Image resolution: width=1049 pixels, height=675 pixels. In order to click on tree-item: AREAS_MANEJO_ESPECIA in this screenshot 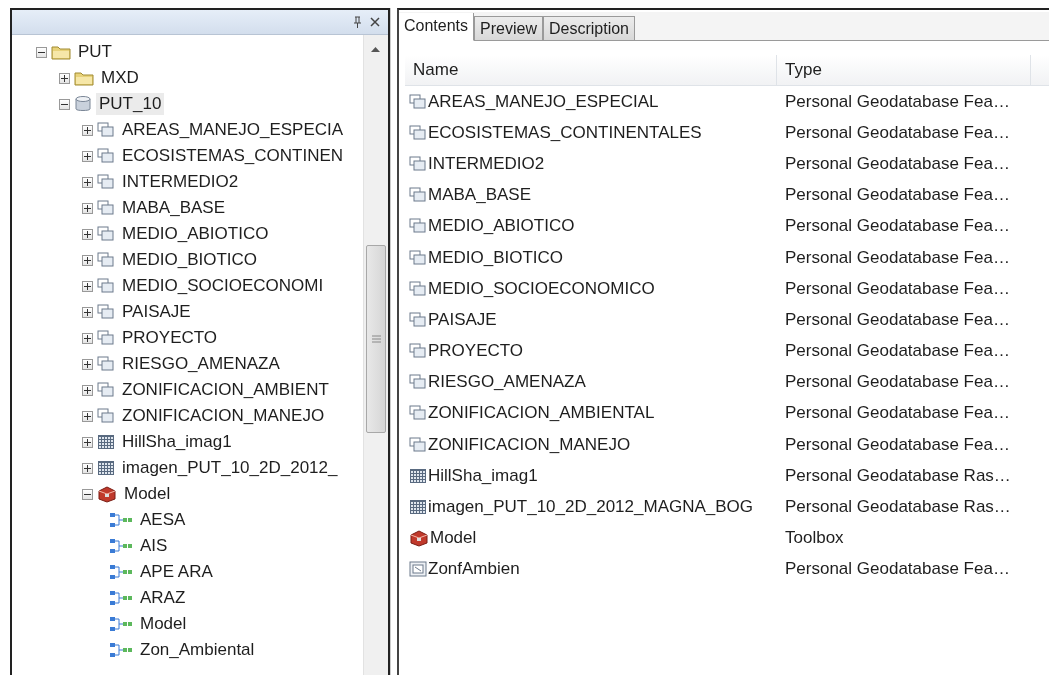, I will do `click(233, 130)`.